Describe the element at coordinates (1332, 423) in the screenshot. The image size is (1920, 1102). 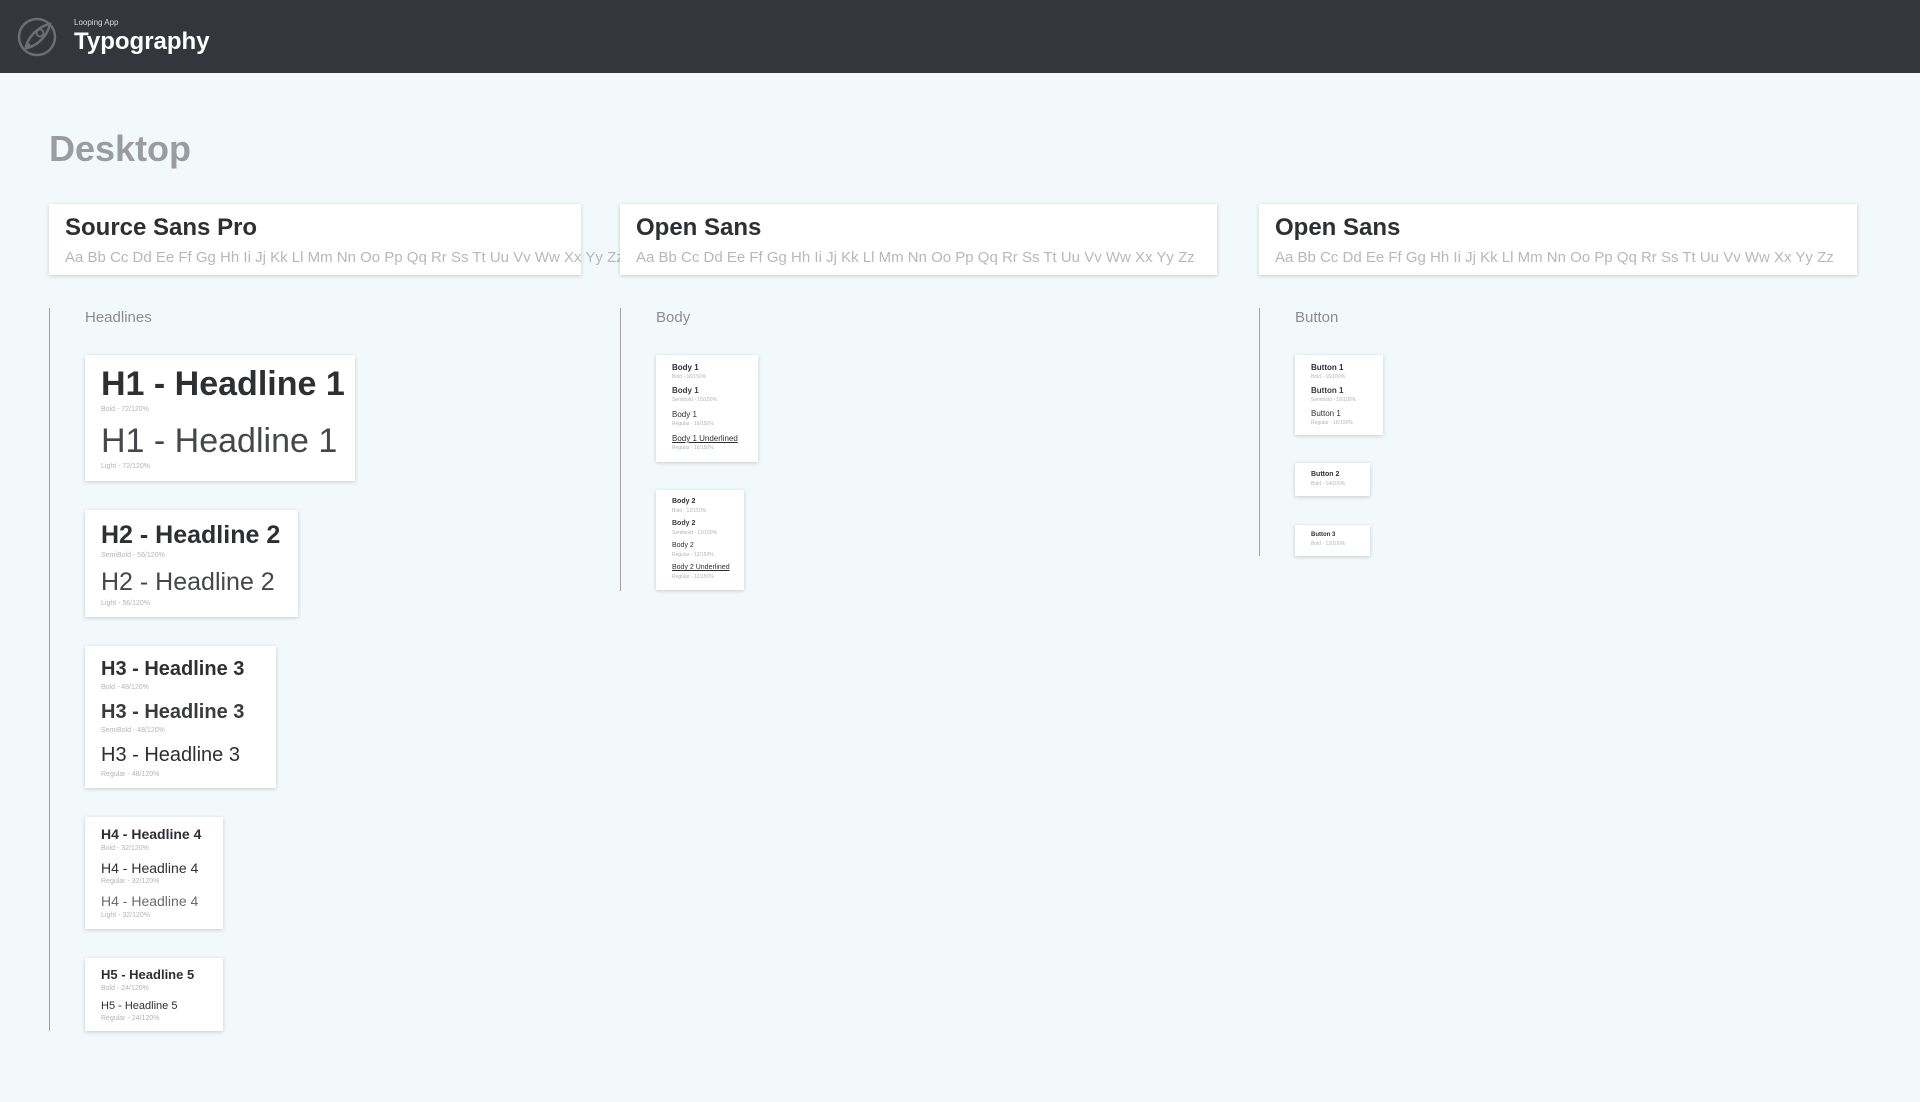
I see `button1-regular-meta: Regular - 16/100%` at that location.